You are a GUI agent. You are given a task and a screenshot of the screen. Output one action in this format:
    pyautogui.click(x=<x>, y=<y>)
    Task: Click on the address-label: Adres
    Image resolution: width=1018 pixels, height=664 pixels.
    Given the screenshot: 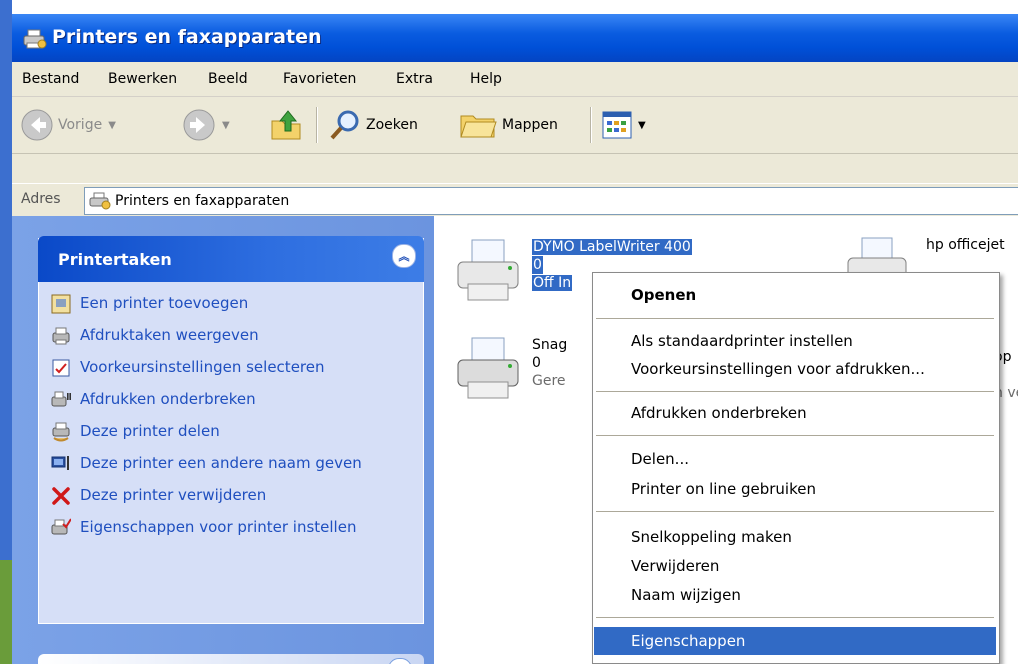 What is the action you would take?
    pyautogui.click(x=41, y=199)
    